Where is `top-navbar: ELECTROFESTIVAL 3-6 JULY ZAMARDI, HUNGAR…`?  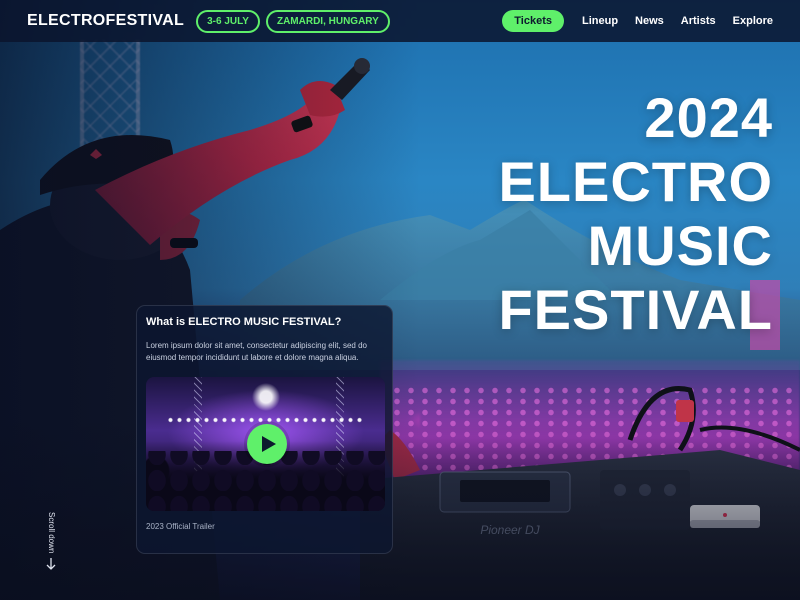 top-navbar: ELECTROFESTIVAL 3-6 JULY ZAMARDI, HUNGAR… is located at coordinates (400, 21).